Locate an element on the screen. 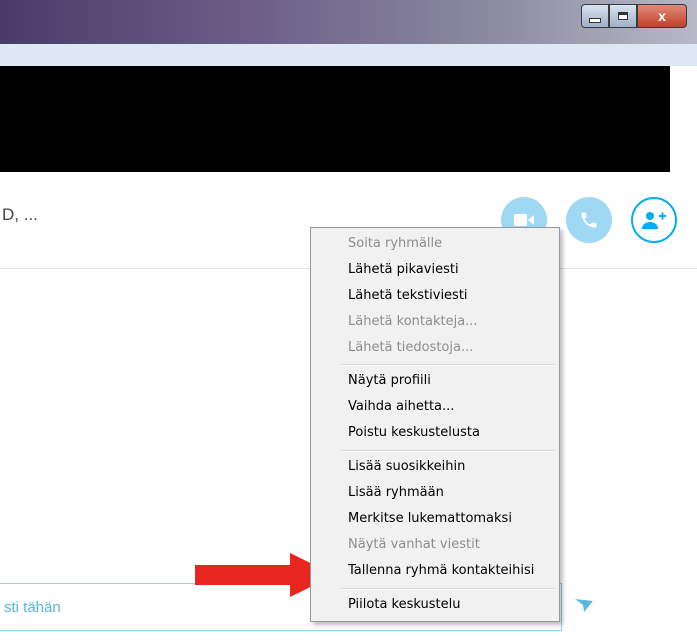 The width and height of the screenshot is (697, 643). minimize-icon is located at coordinates (595, 20).